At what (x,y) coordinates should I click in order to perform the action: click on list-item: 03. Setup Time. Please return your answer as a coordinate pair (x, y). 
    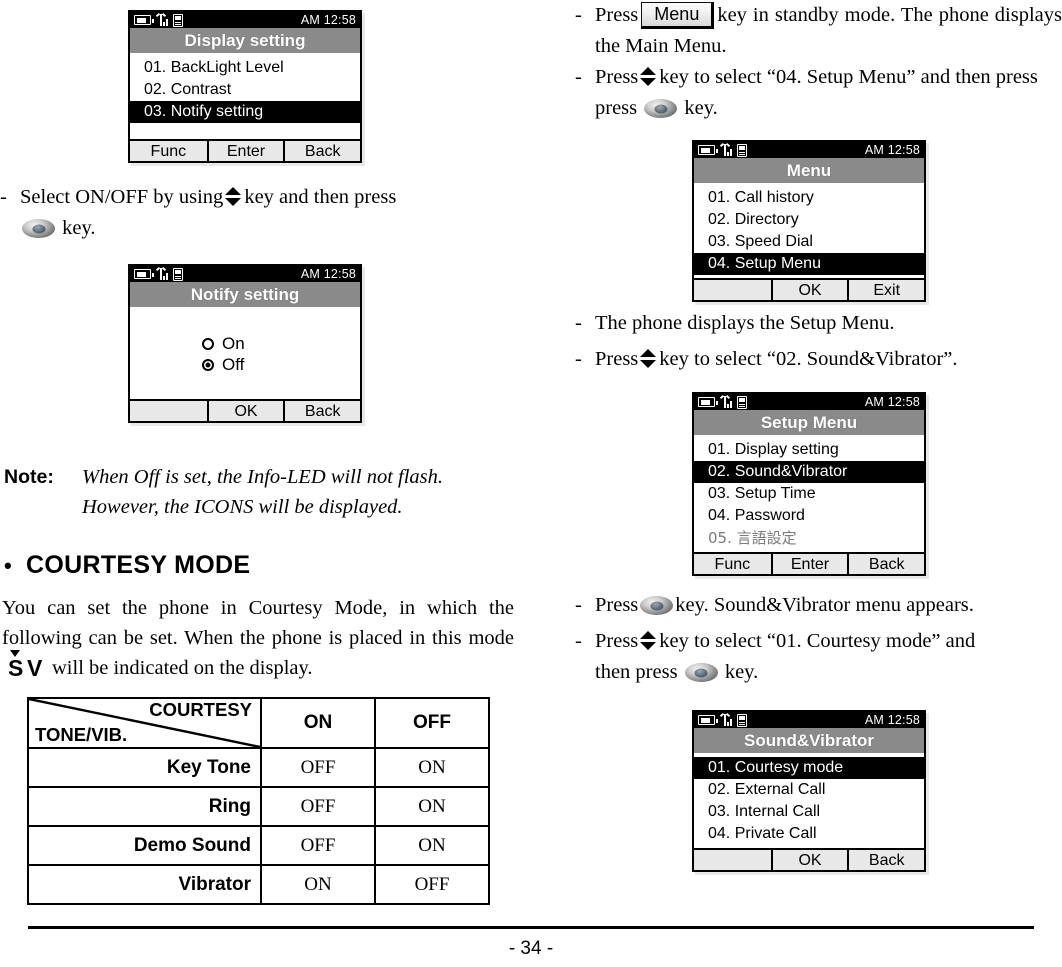
    Looking at the image, I should click on (809, 494).